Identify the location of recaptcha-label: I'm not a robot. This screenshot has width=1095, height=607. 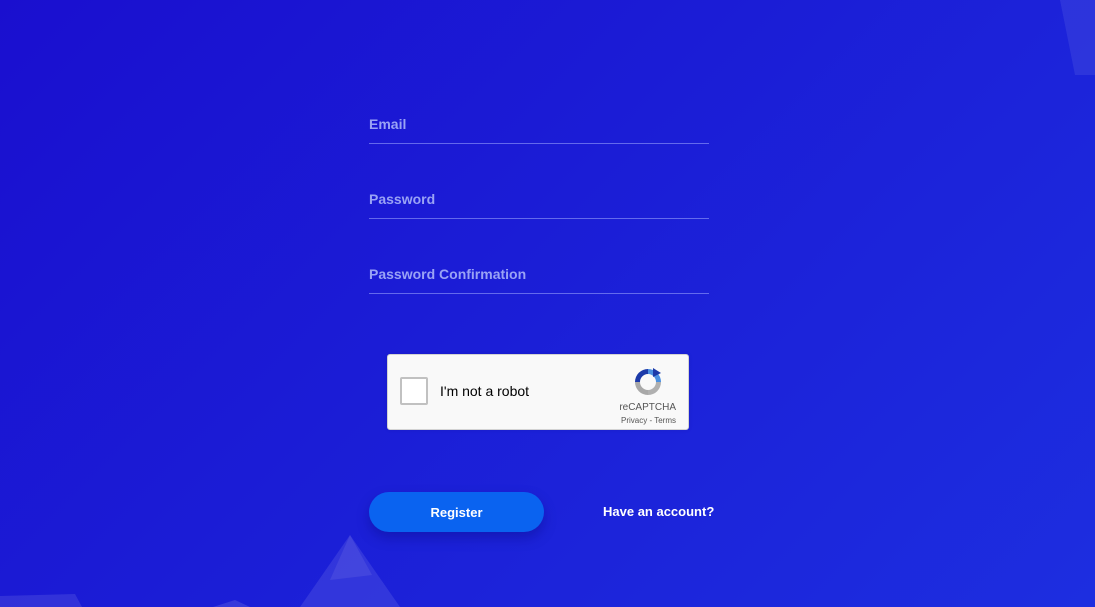
(485, 391).